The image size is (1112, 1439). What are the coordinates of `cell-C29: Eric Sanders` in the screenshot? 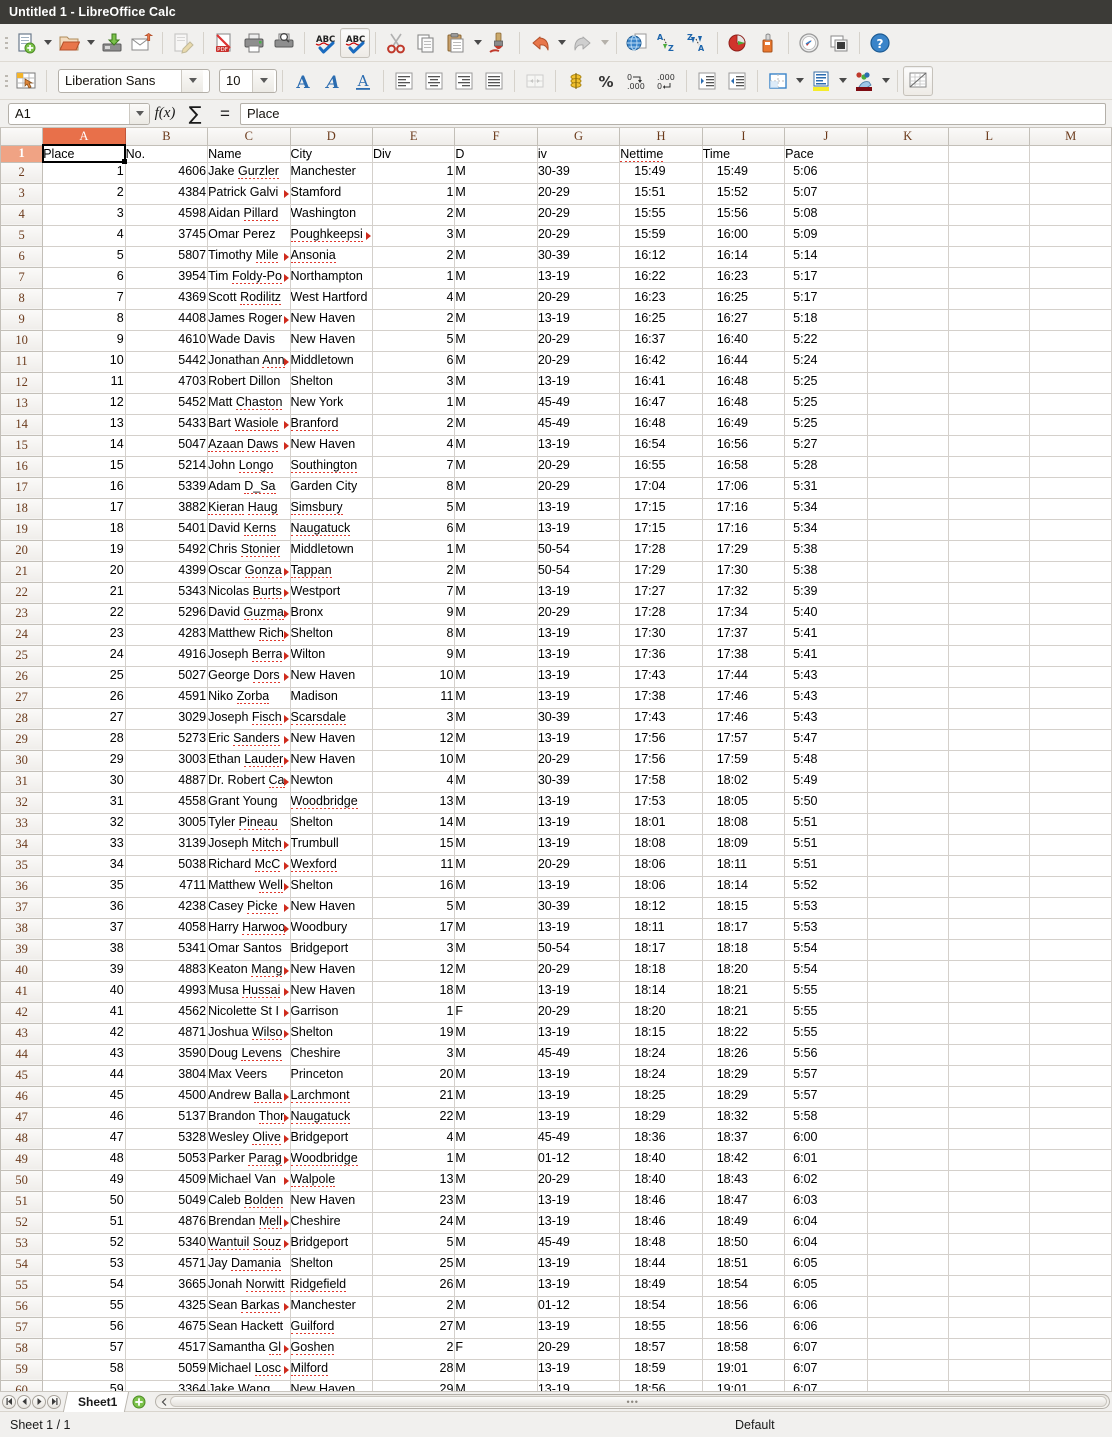 It's located at (249, 740).